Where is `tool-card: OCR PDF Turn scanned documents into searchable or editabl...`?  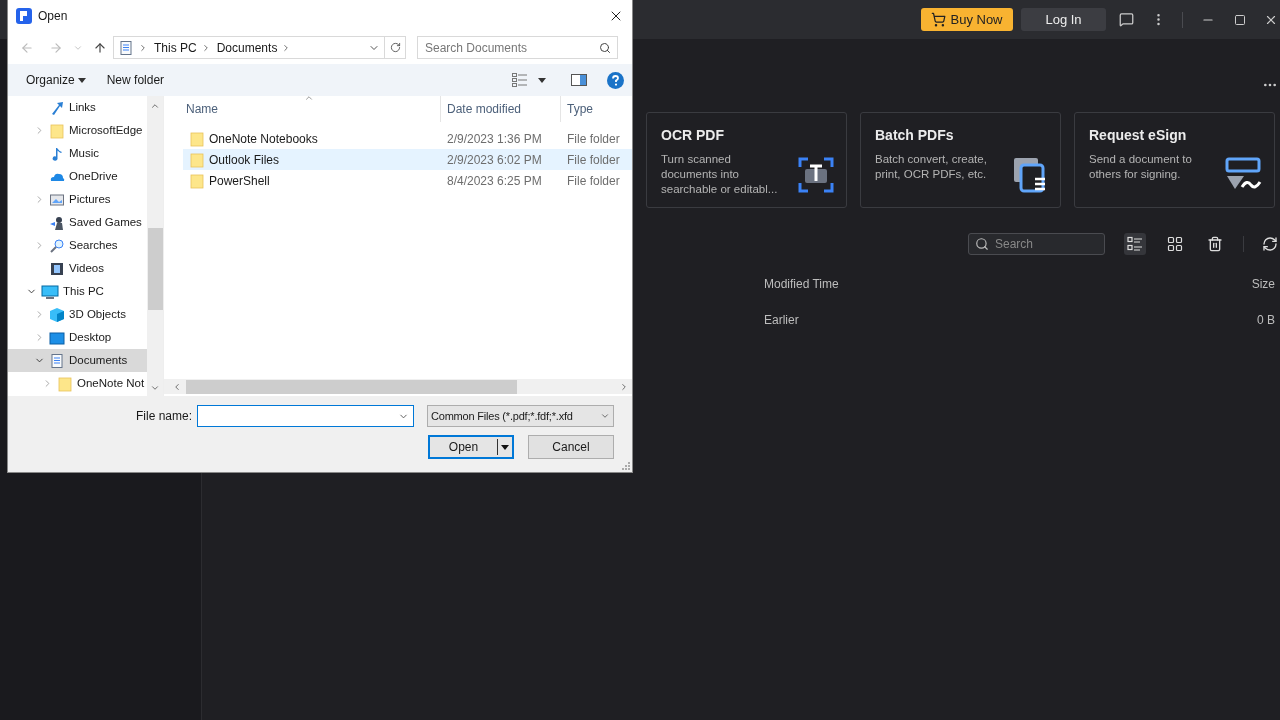 tool-card: OCR PDF Turn scanned documents into searchable or editabl... is located at coordinates (746, 160).